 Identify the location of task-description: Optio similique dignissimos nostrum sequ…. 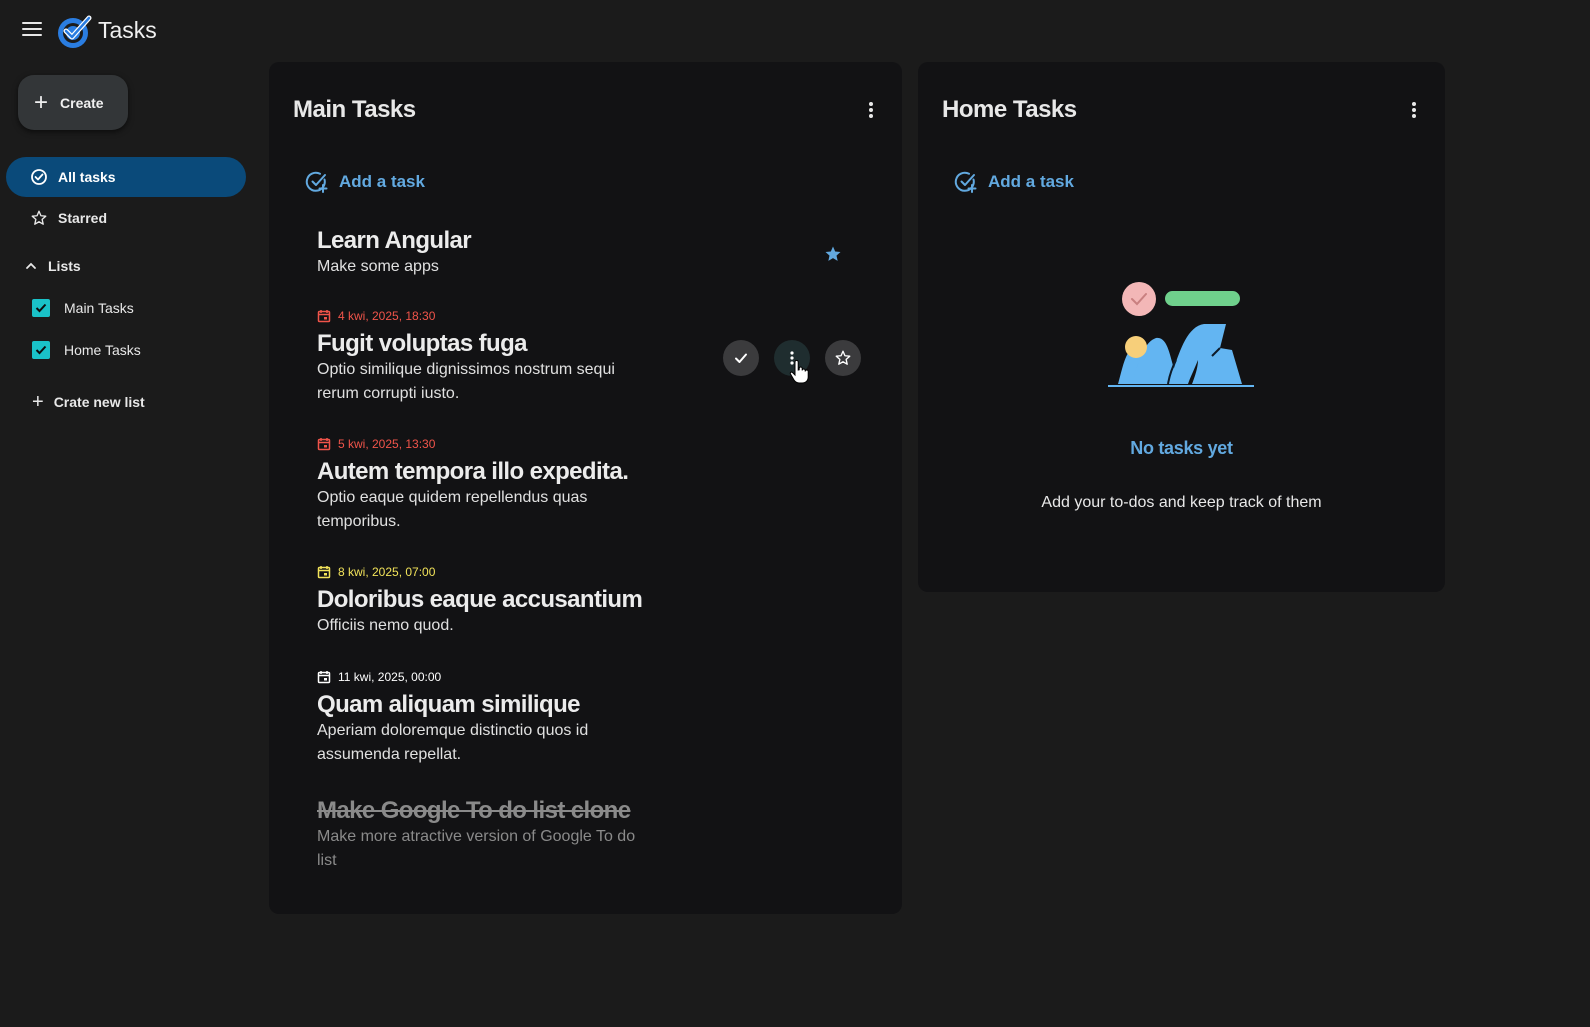
(466, 381).